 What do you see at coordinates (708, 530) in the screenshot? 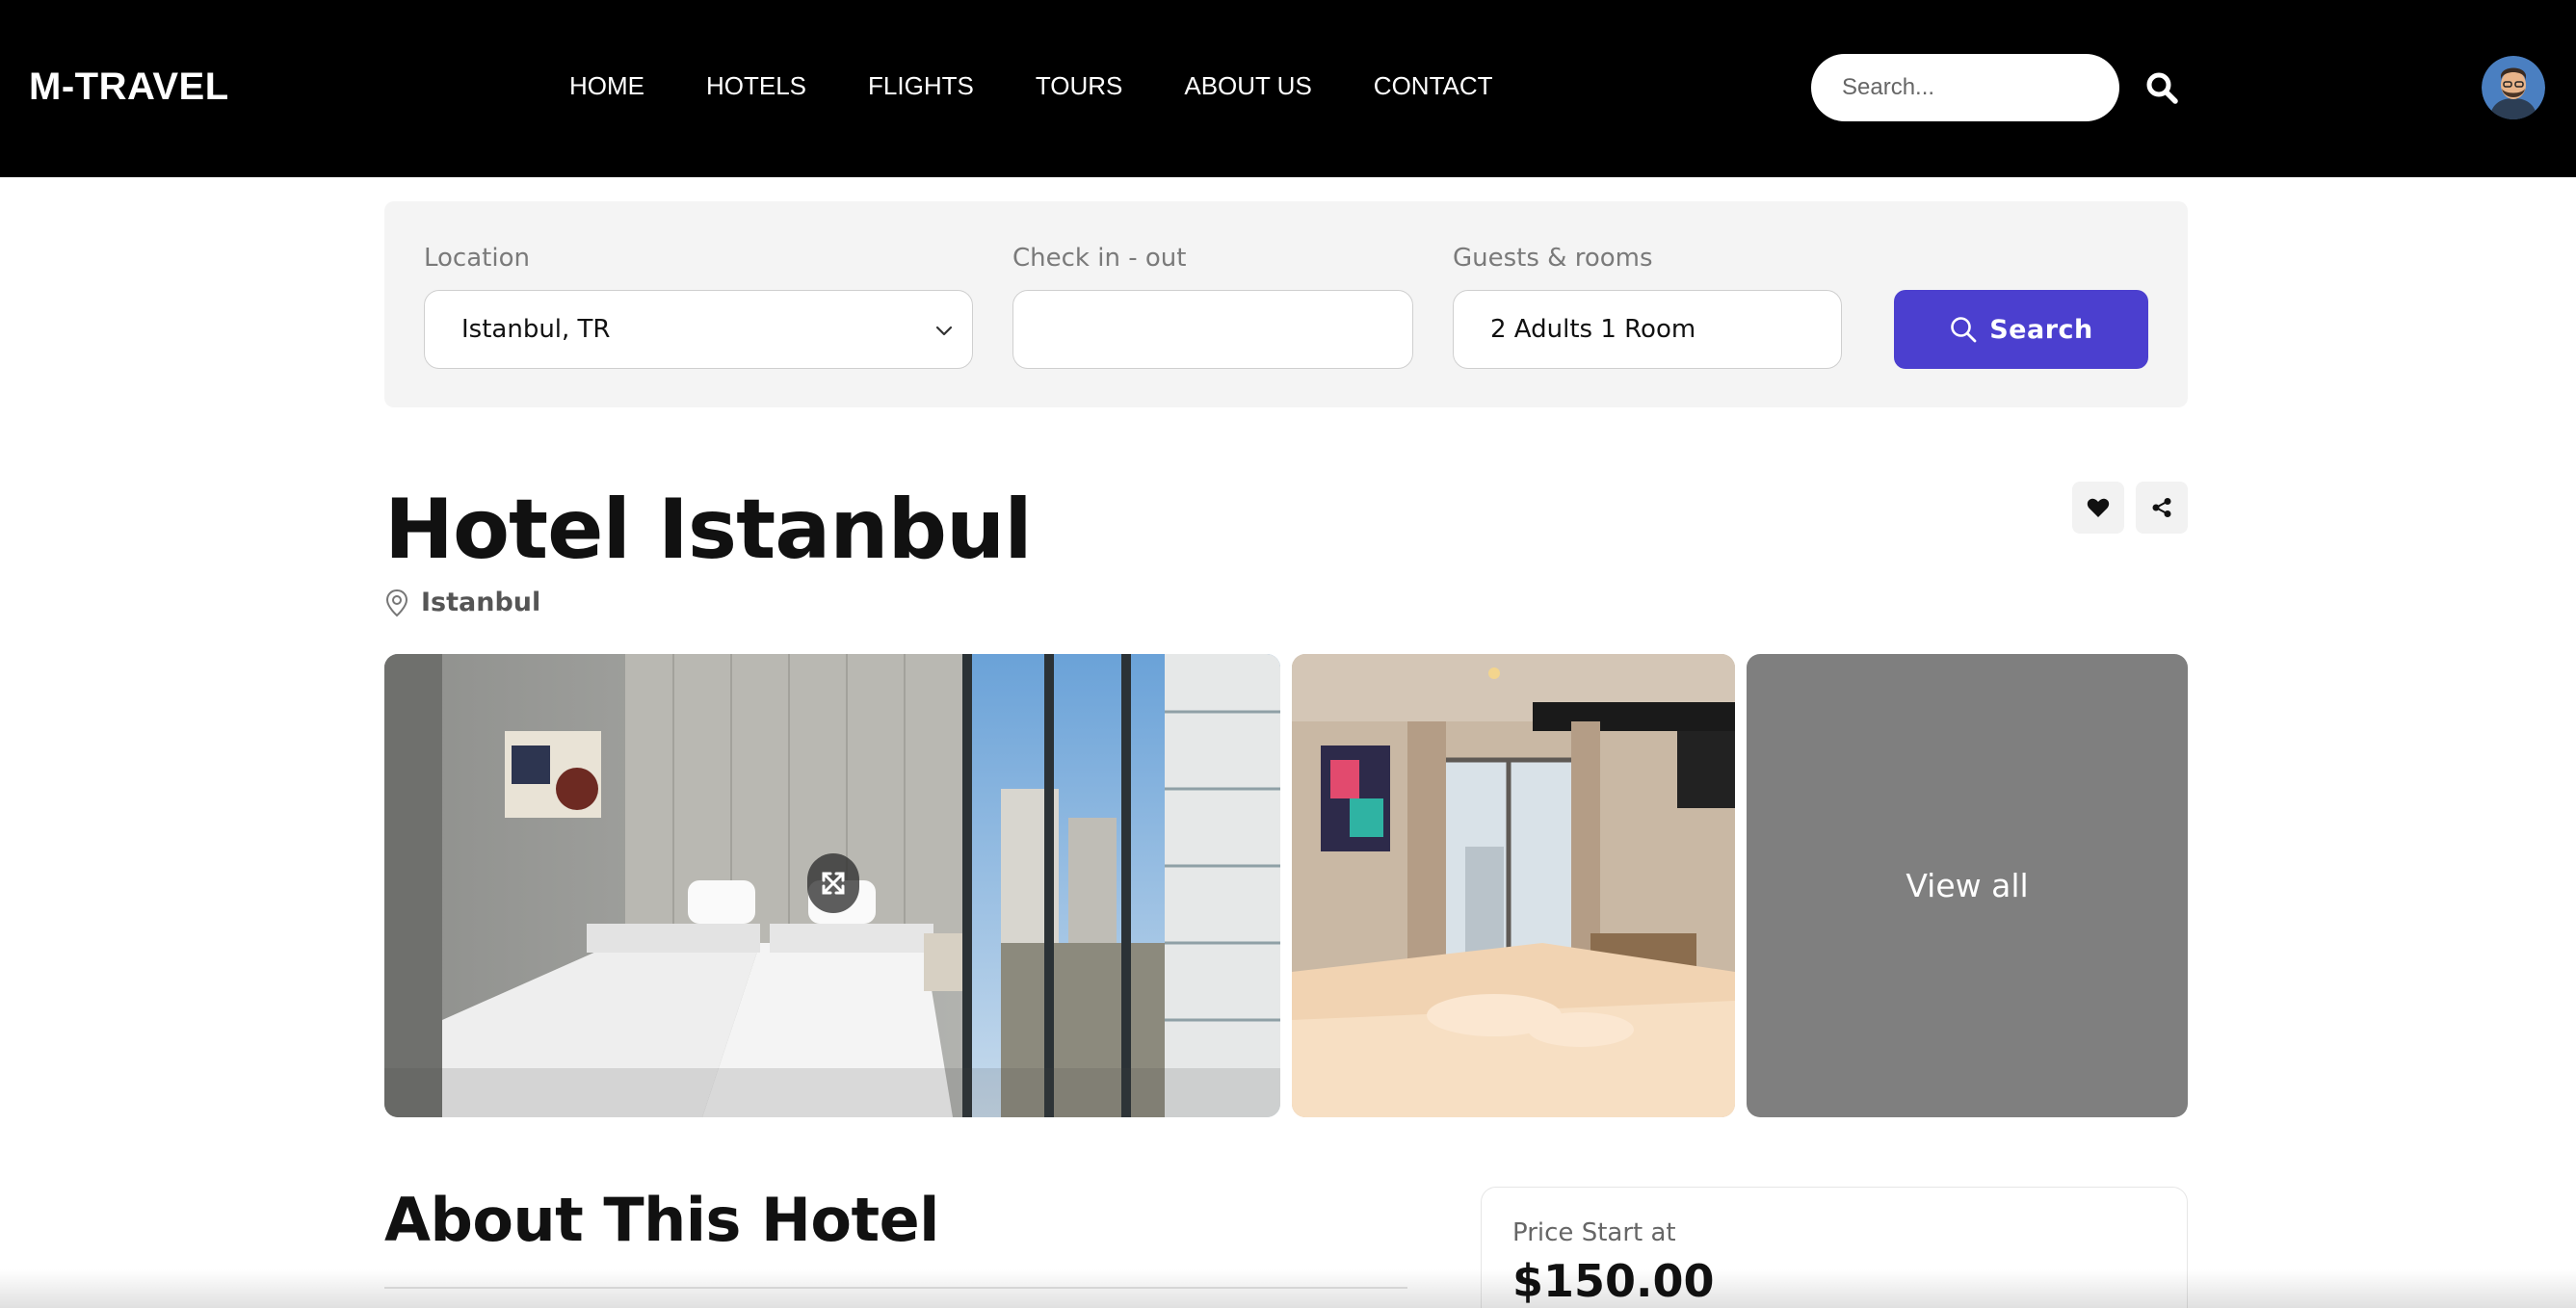
I see `hotel-title: Hotel Istanbul` at bounding box center [708, 530].